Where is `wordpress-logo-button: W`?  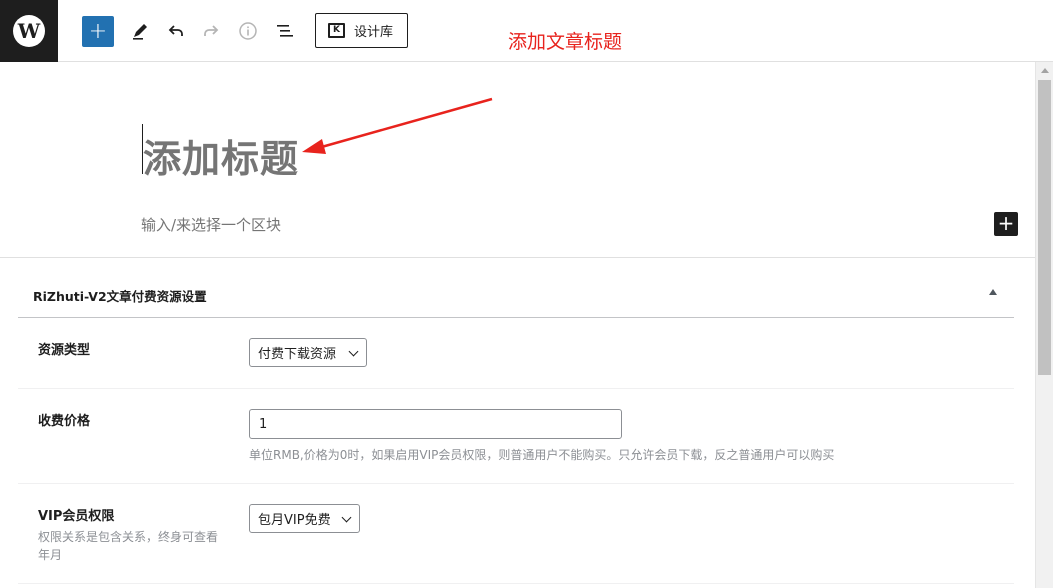 wordpress-logo-button: W is located at coordinates (29, 31).